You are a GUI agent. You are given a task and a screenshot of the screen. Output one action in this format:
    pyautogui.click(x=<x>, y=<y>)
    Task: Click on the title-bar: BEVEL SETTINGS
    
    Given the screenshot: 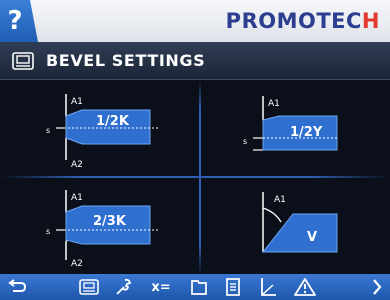 What is the action you would take?
    pyautogui.click(x=195, y=61)
    